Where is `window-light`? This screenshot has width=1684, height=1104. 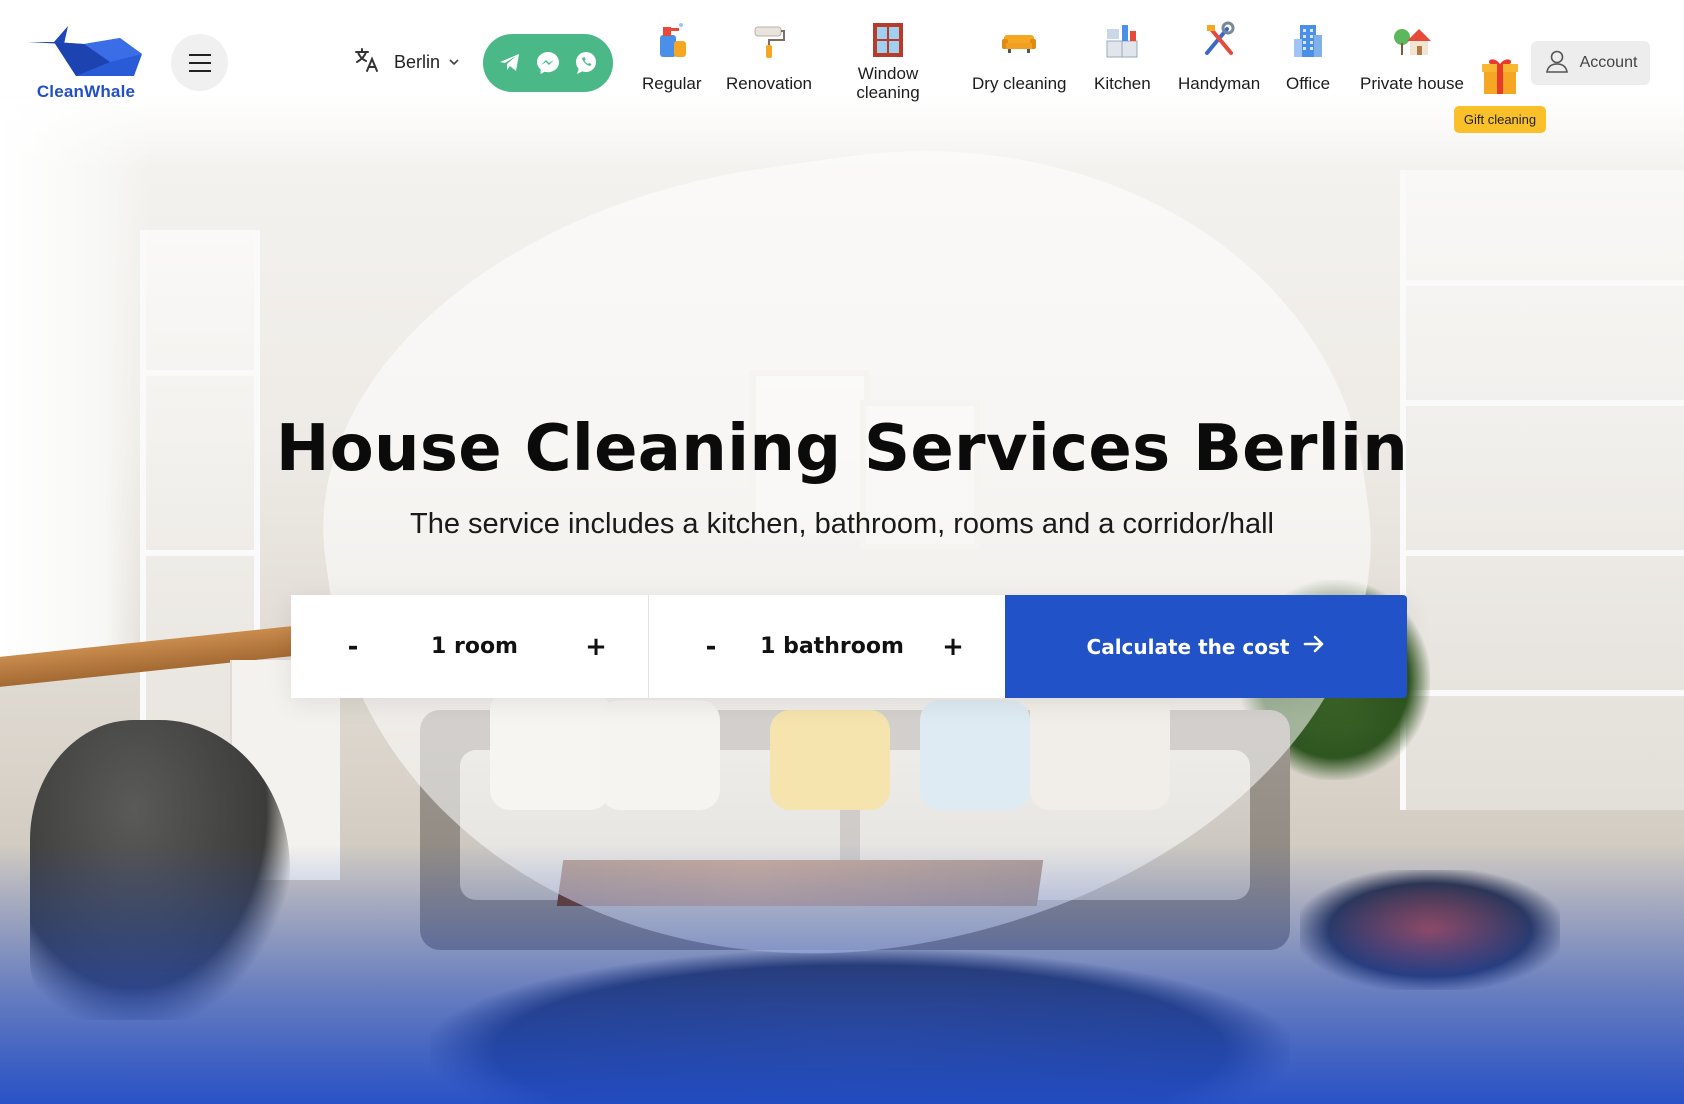 window-light is located at coordinates (75, 380).